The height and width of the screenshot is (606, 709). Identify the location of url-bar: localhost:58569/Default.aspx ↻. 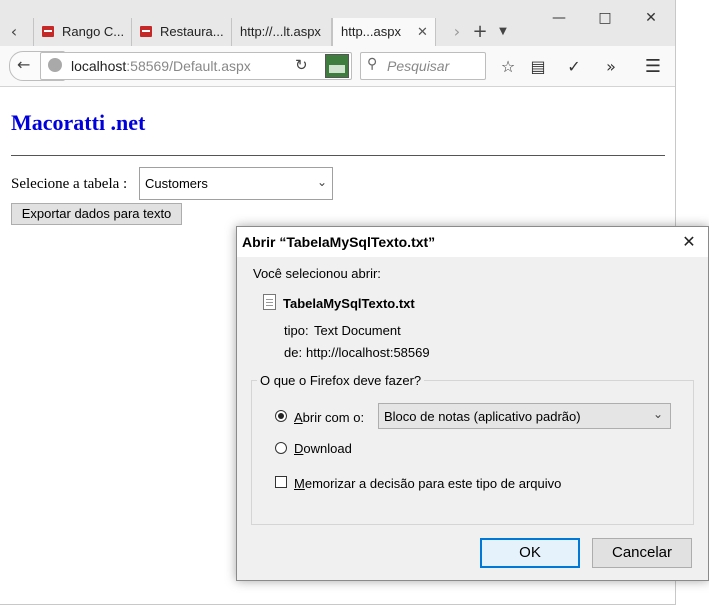
(196, 66).